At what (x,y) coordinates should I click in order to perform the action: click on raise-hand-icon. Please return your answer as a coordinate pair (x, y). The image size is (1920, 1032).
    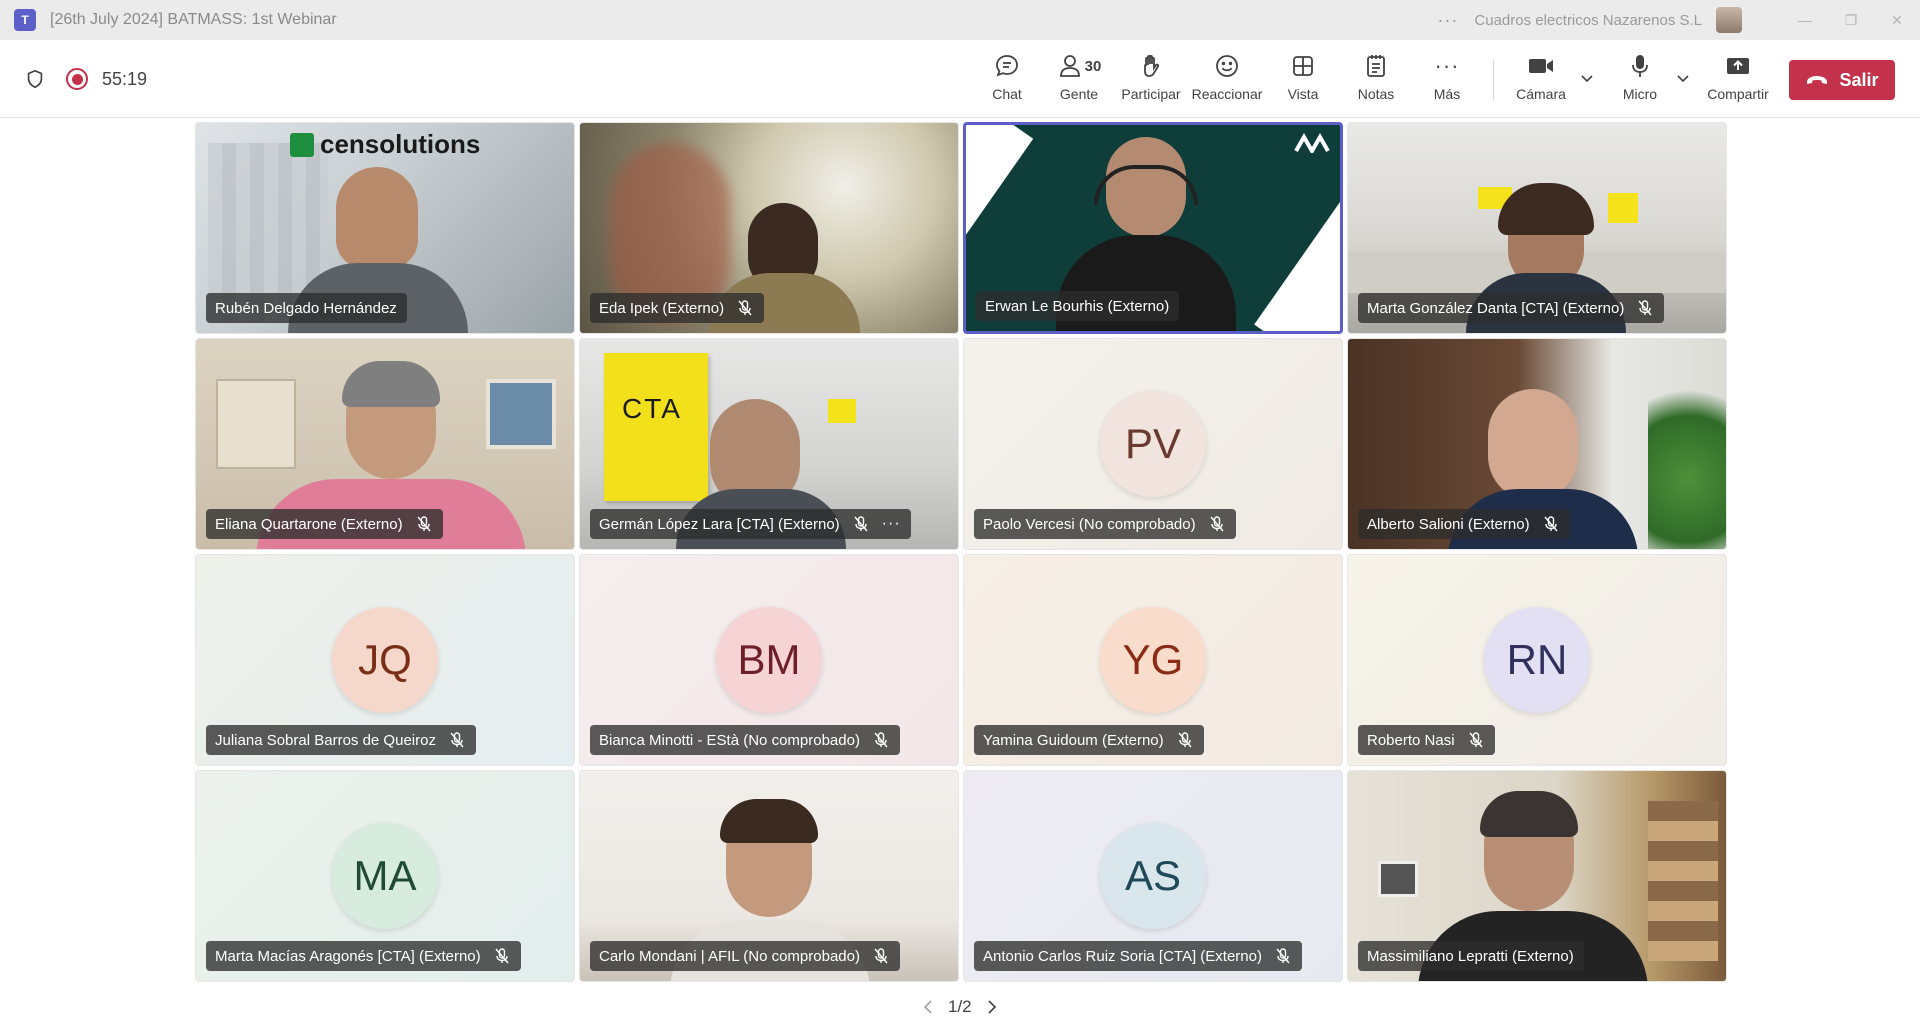
    Looking at the image, I should click on (1152, 65).